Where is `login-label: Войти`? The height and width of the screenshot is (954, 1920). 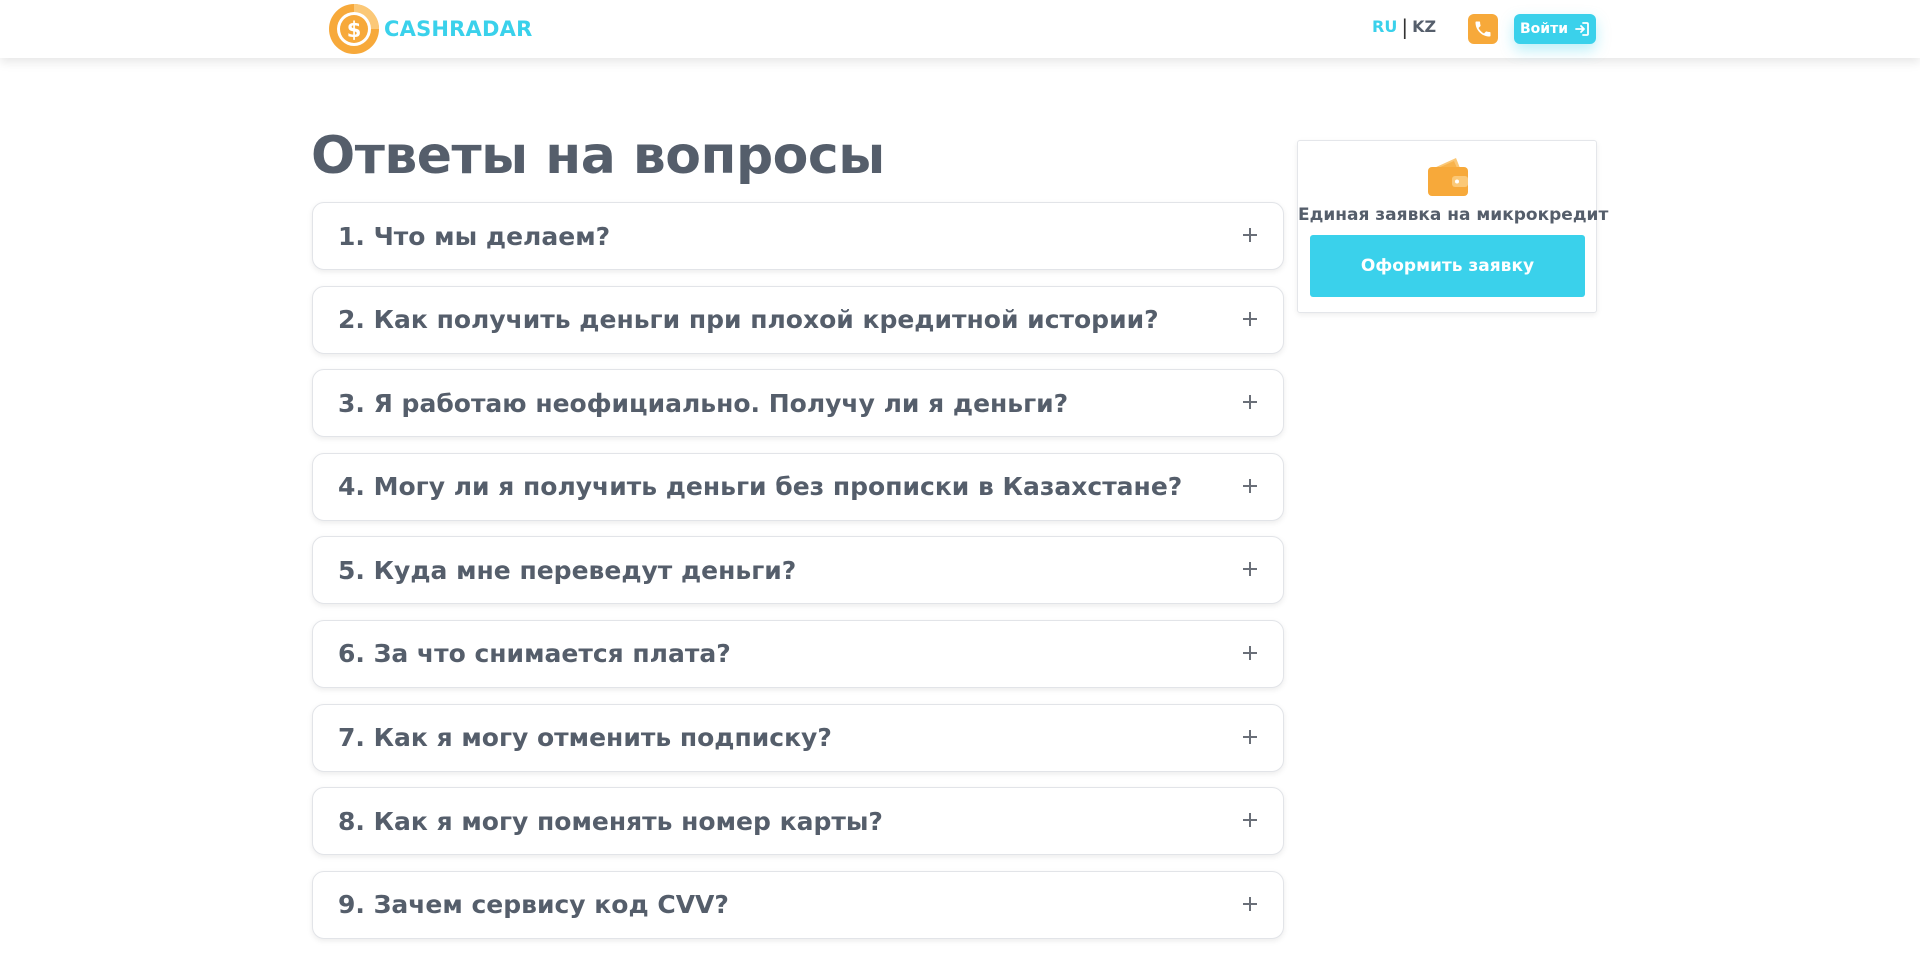 login-label: Войти is located at coordinates (1544, 29).